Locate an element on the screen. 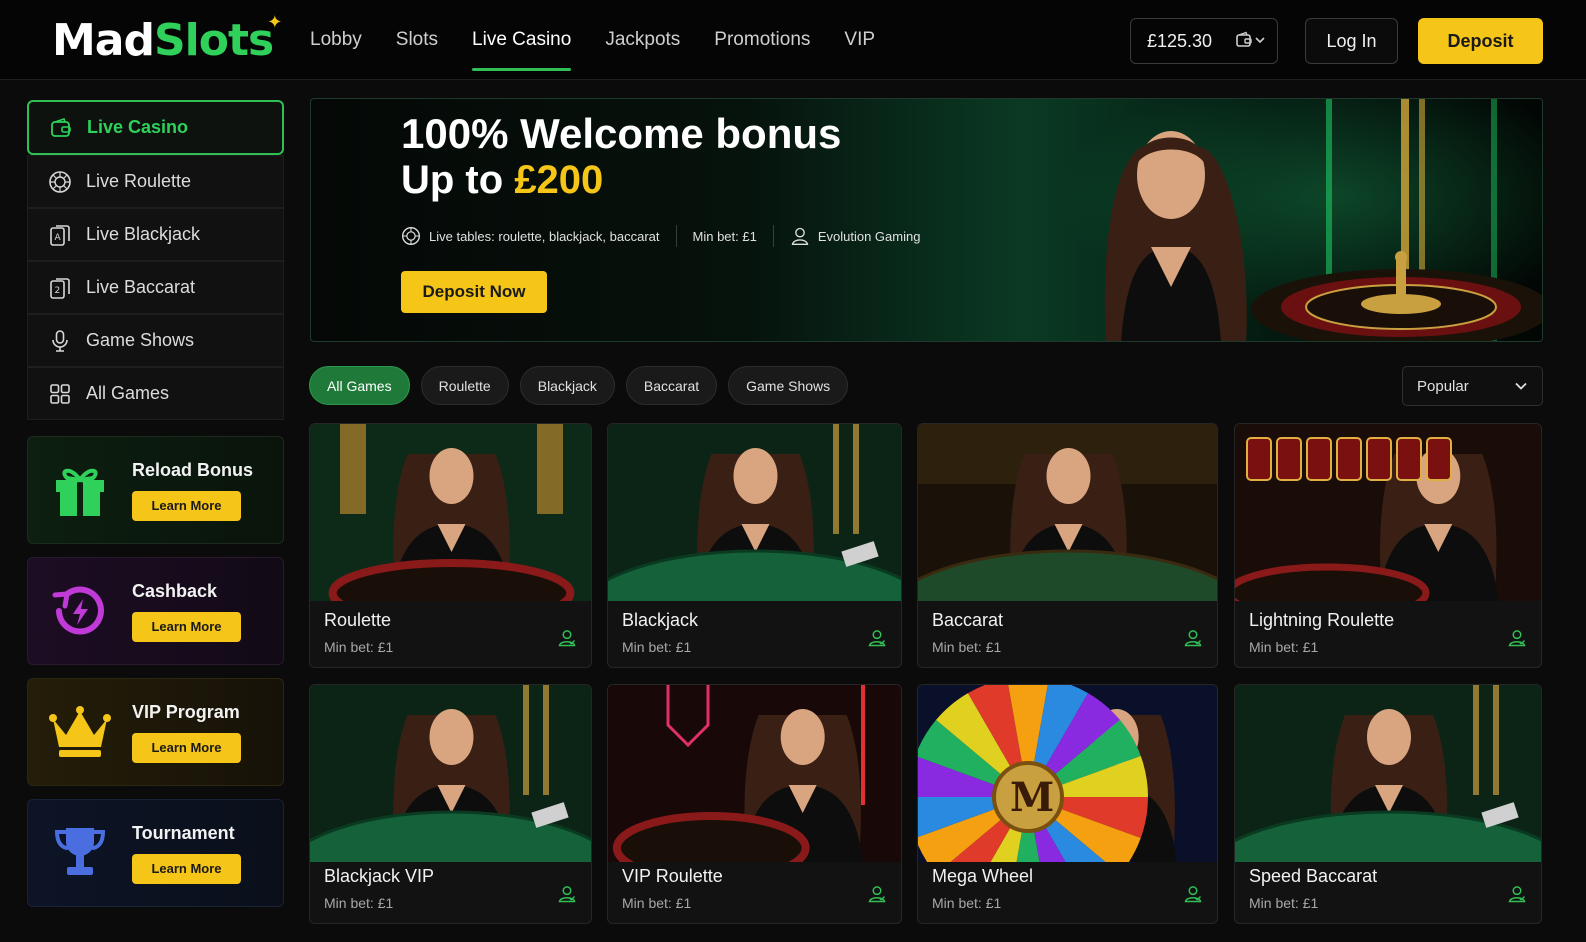  game-card: Blackjack Min bet: £1 is located at coordinates (754, 545).